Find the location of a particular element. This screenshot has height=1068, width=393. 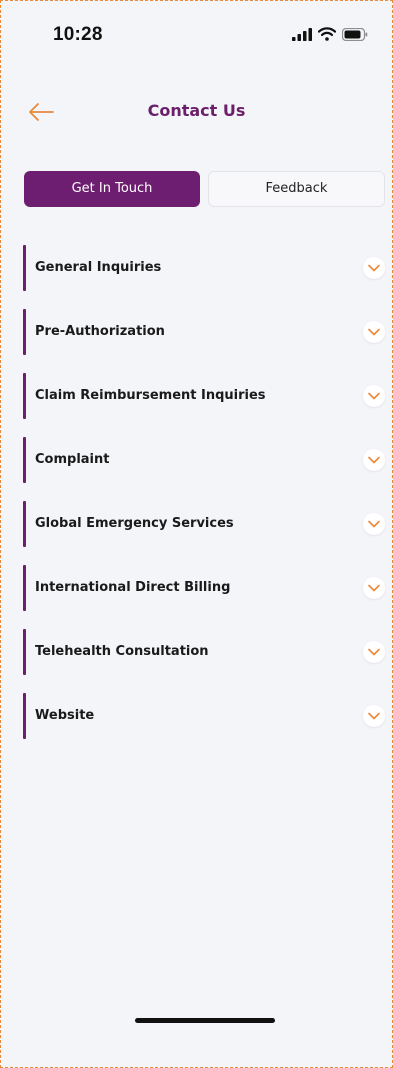

wifi-icon is located at coordinates (327, 36).